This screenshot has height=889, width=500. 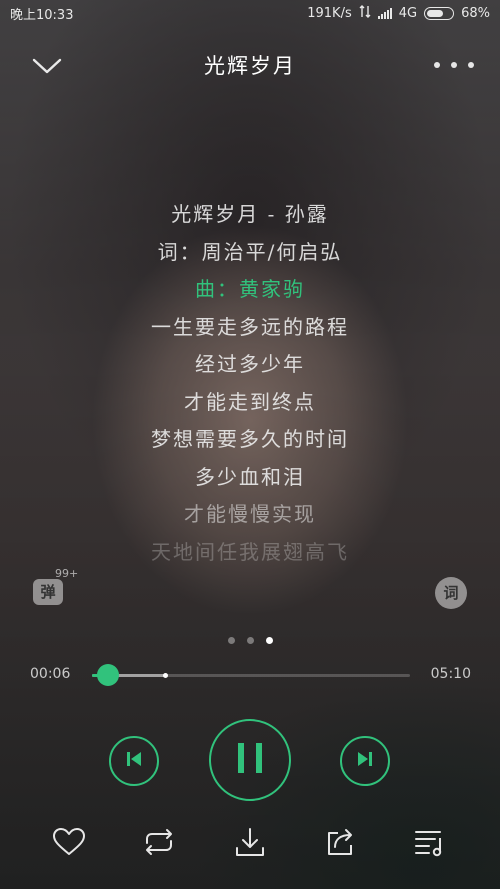 What do you see at coordinates (439, 13) in the screenshot?
I see `battery-icon` at bounding box center [439, 13].